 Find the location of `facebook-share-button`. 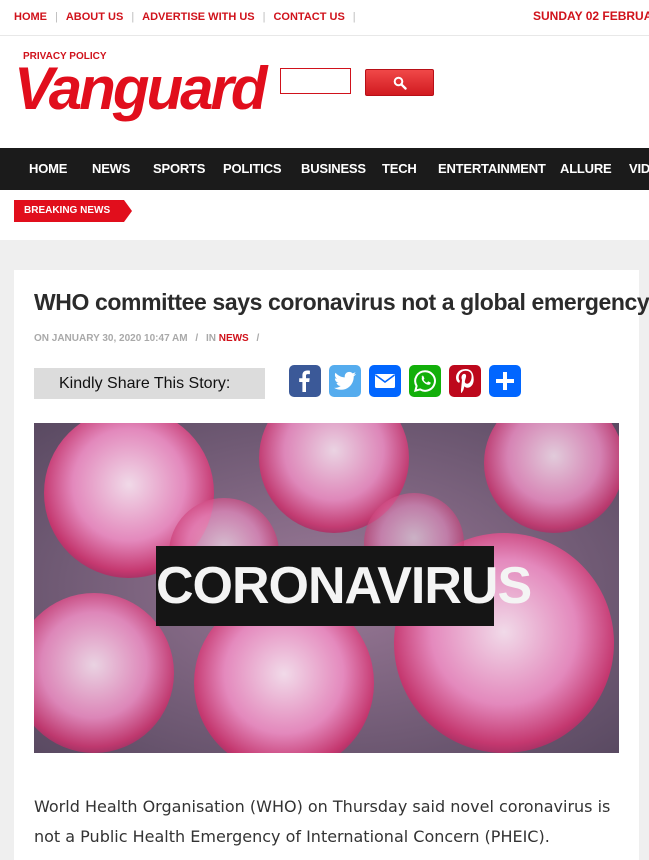

facebook-share-button is located at coordinates (305, 381).